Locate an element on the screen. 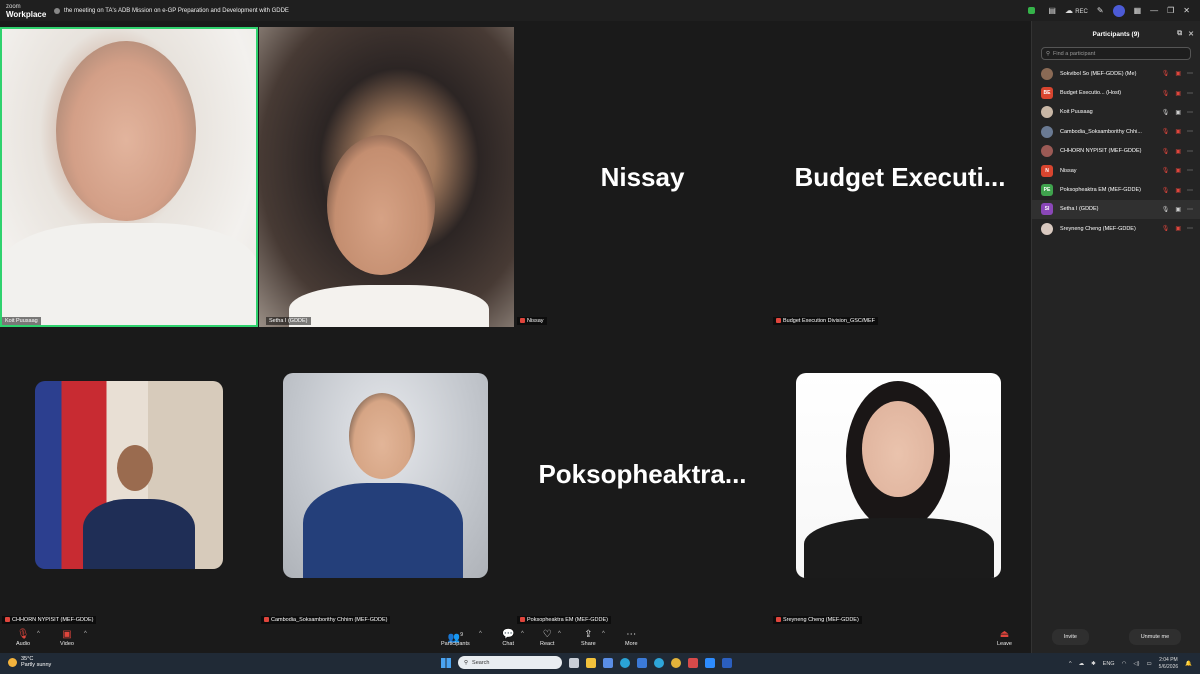  participant-row: Sreyneng Cheng (MEF-GDDE) 🎙 ▣ ⋯ is located at coordinates (1116, 228).